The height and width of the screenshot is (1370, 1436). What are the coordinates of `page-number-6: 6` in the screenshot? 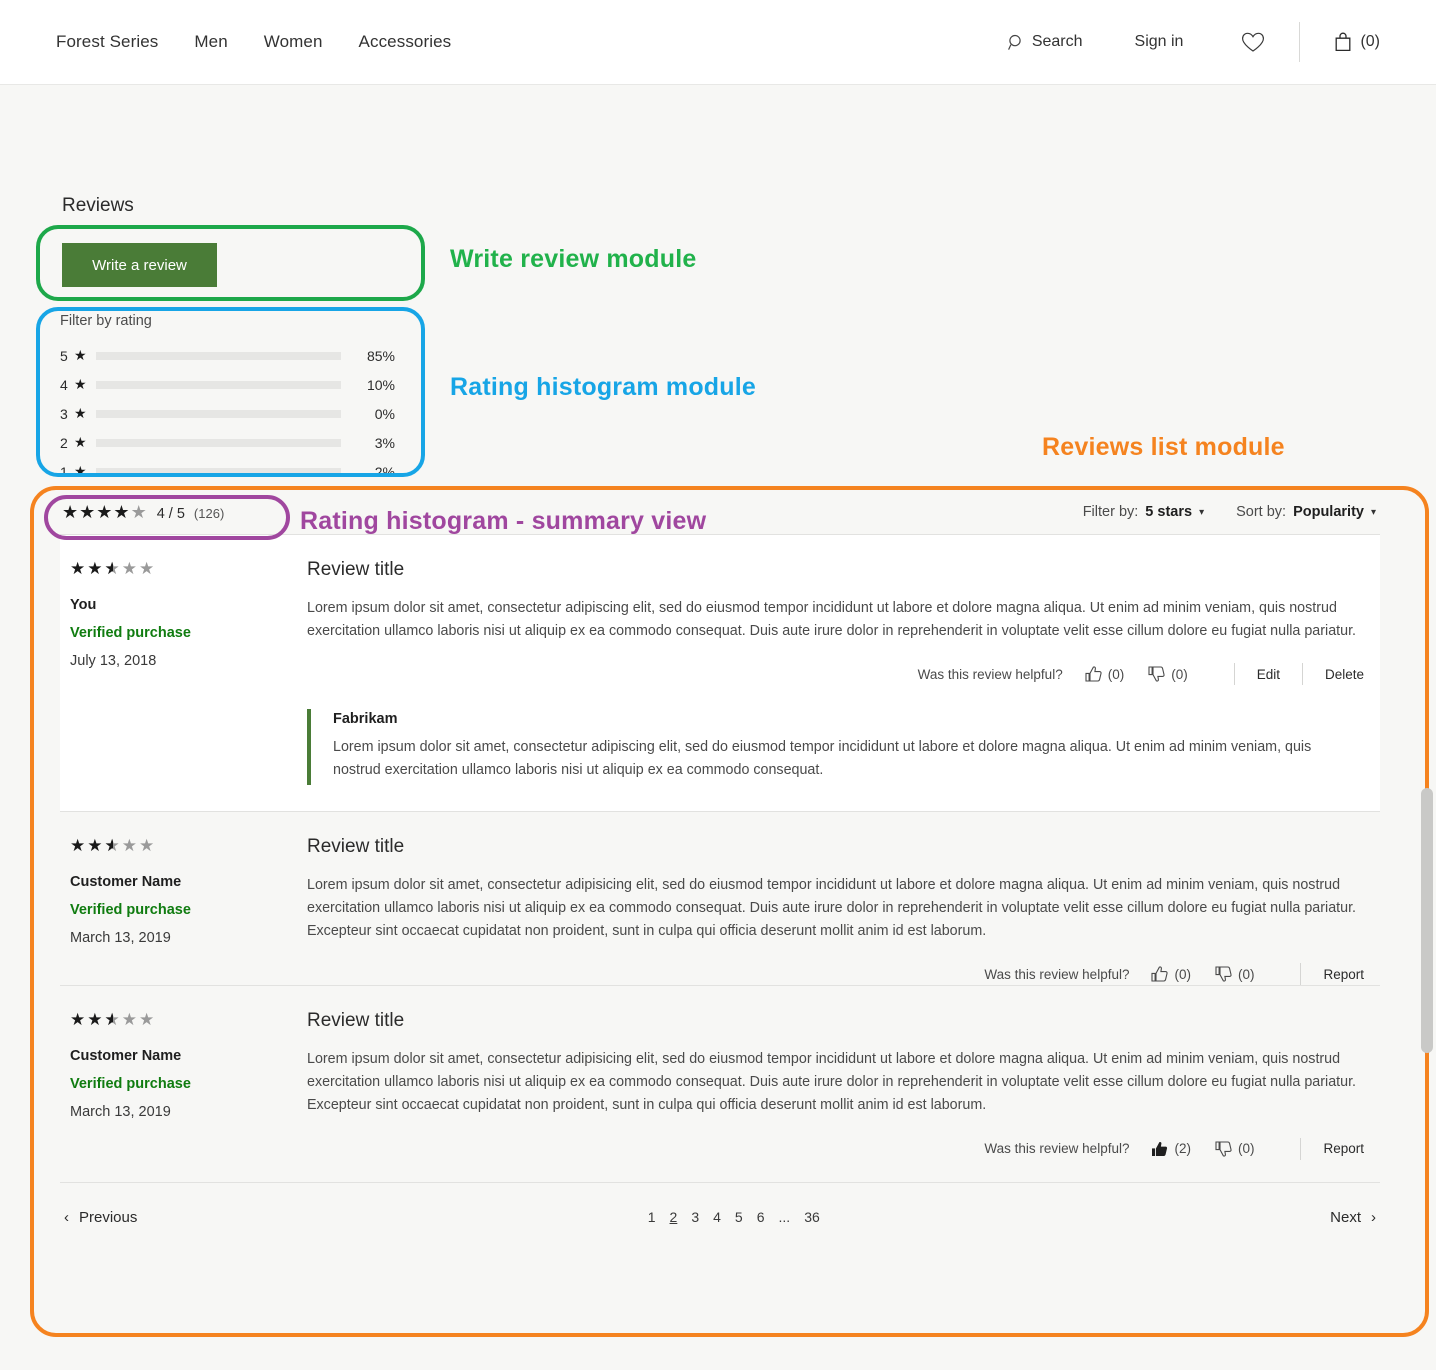 It's located at (761, 1217).